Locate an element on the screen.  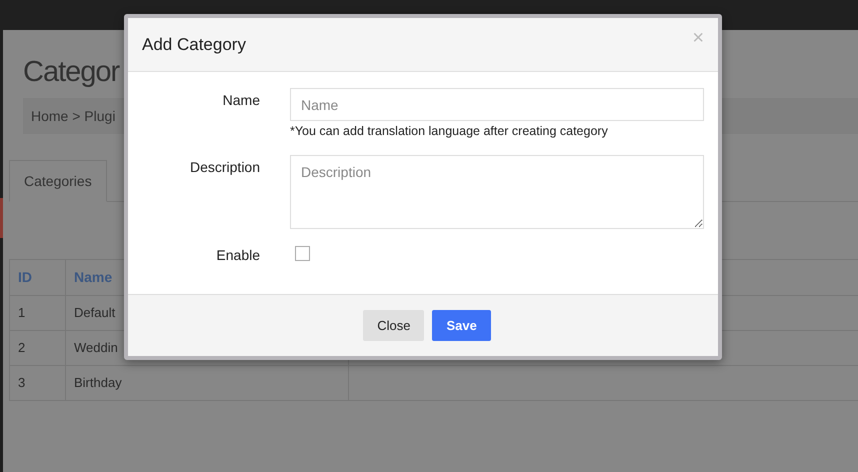
dialog-title: Add Category is located at coordinates (194, 45).